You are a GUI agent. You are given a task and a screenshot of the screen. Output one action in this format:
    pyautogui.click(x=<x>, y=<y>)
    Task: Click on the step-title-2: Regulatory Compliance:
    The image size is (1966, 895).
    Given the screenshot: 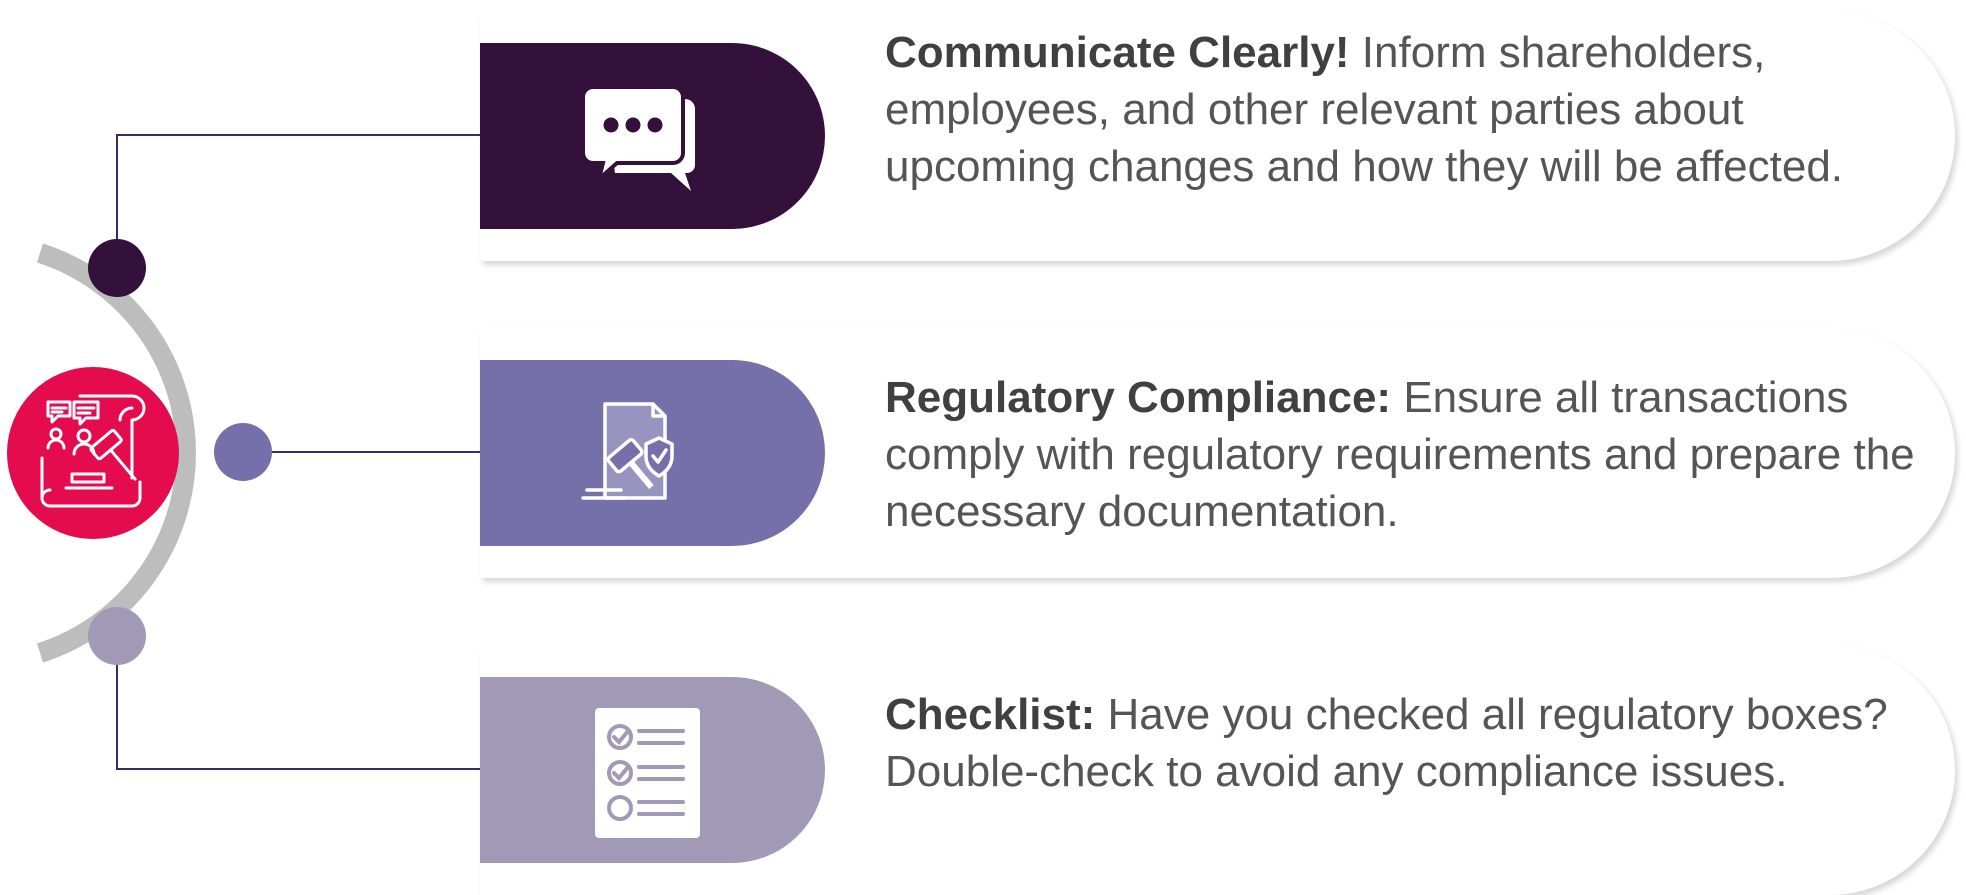 What is the action you would take?
    pyautogui.click(x=1138, y=397)
    